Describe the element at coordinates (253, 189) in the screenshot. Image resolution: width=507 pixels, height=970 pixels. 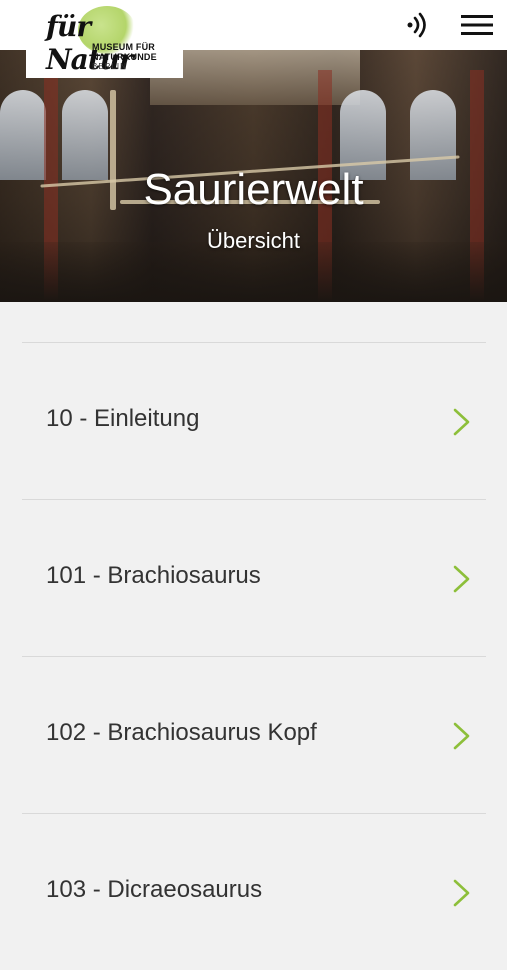
I see `page-title: Saurierwelt` at that location.